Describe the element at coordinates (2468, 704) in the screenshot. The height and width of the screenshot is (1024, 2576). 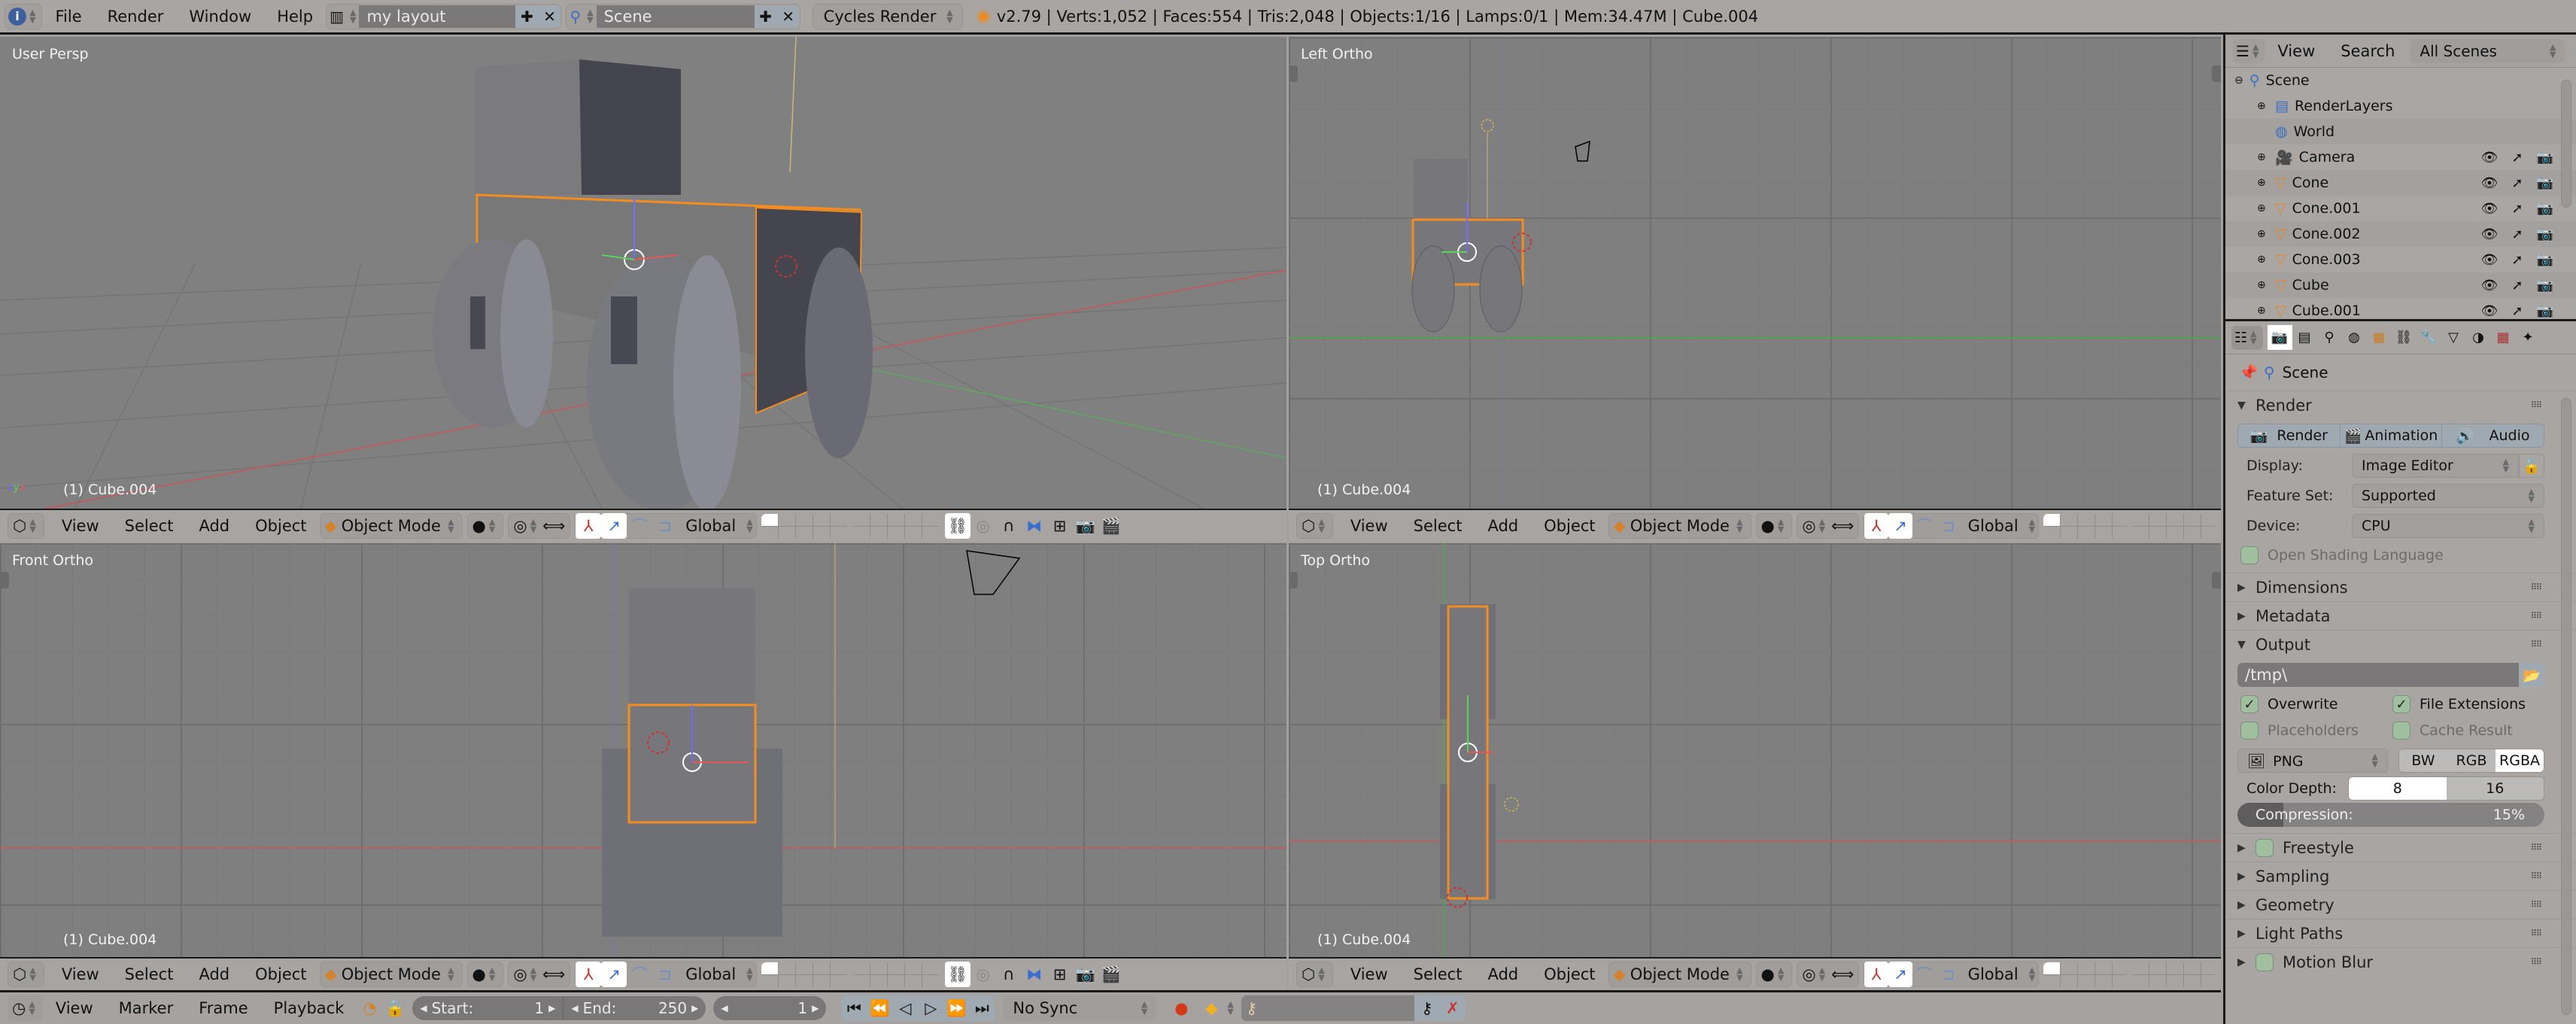
I see `file-extensions-option: ✓ File Extensions` at that location.